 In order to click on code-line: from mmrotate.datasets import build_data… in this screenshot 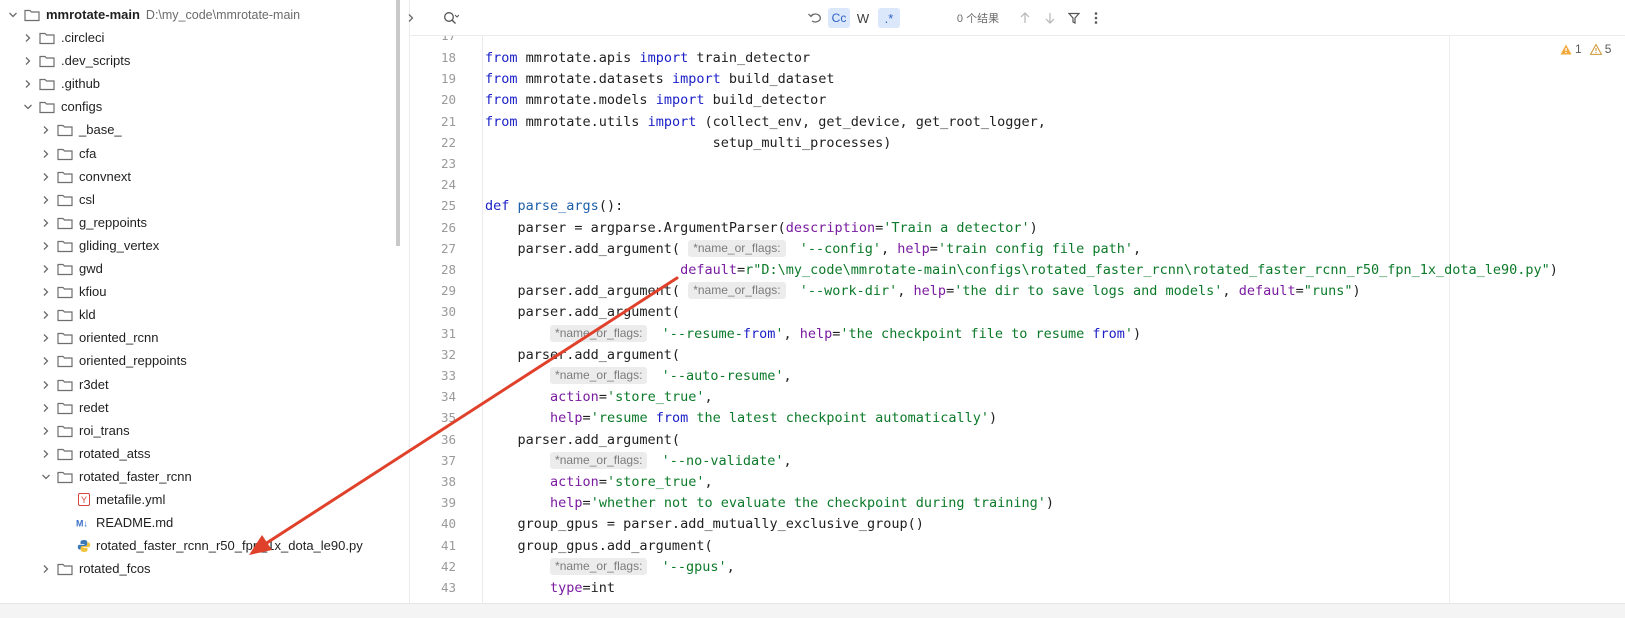, I will do `click(660, 79)`.